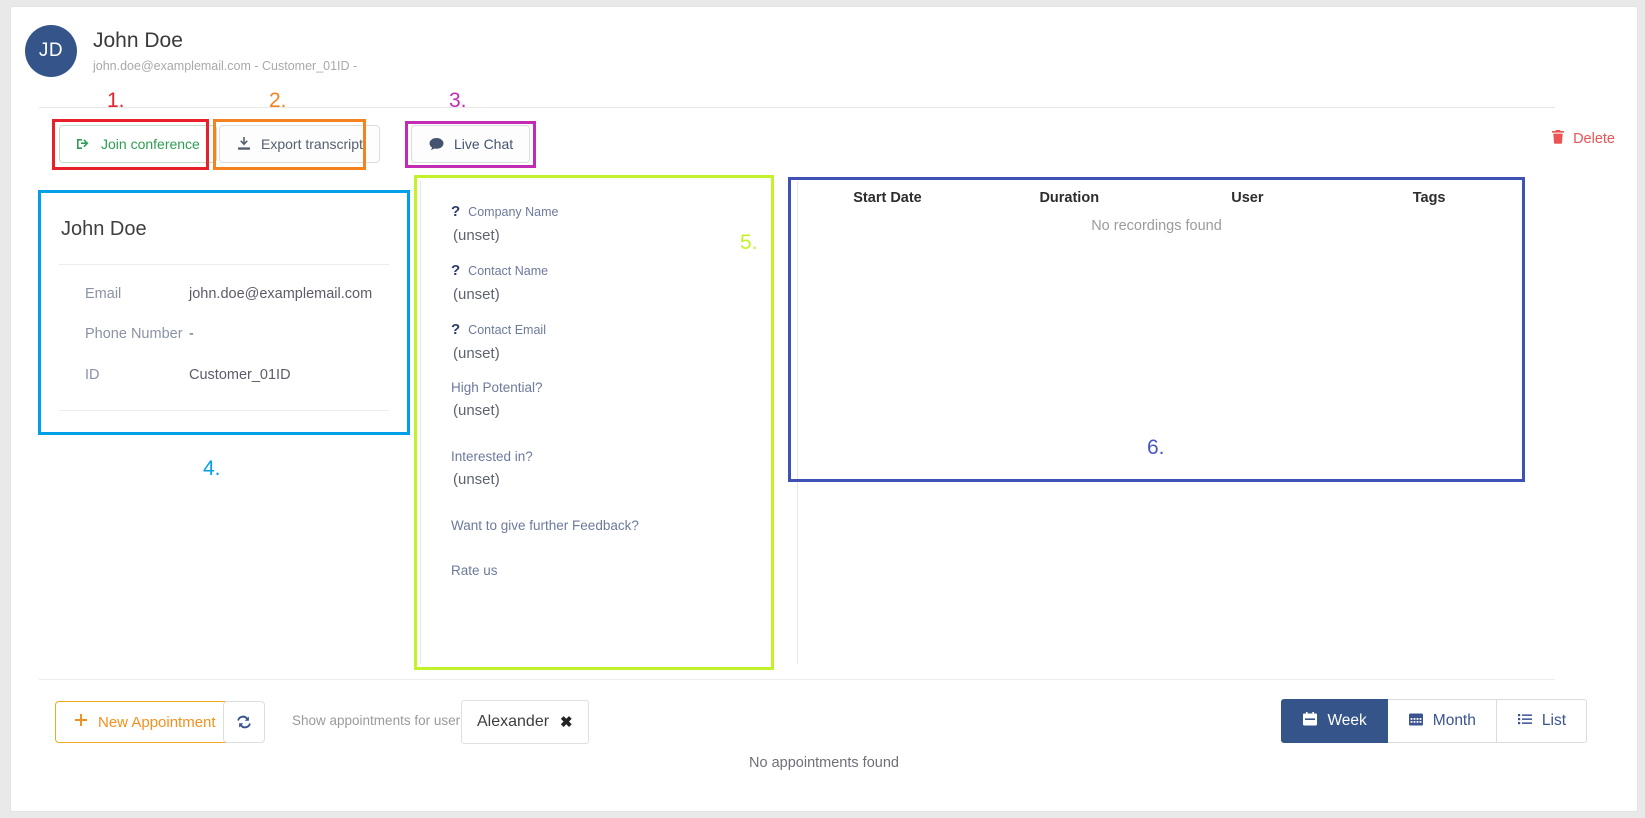 Image resolution: width=1645 pixels, height=818 pixels. I want to click on page-title: John Doe, so click(138, 40).